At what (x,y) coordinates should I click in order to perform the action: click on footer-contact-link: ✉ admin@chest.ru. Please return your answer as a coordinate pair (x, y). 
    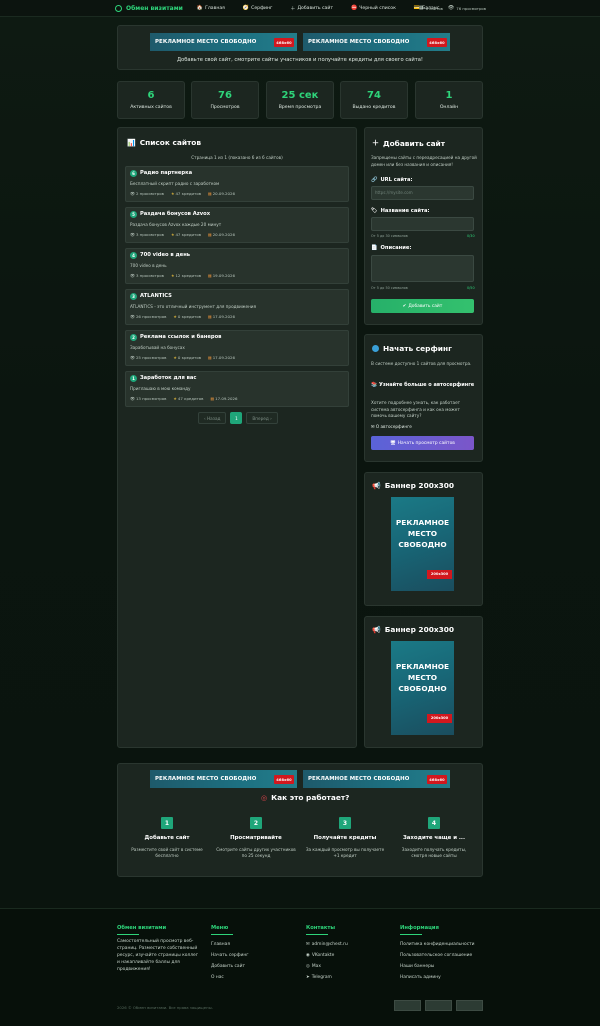
    Looking at the image, I should click on (327, 944).